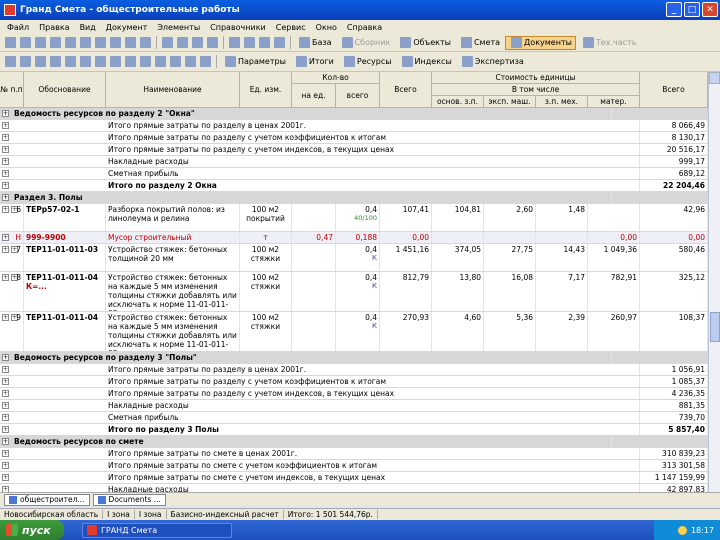  Describe the element at coordinates (178, 27) in the screenshot. I see `menu-item-4: Элементы` at that location.